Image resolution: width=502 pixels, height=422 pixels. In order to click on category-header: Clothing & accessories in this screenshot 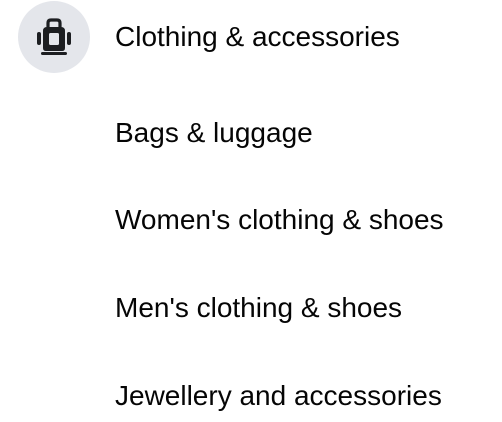, I will do `click(209, 37)`.